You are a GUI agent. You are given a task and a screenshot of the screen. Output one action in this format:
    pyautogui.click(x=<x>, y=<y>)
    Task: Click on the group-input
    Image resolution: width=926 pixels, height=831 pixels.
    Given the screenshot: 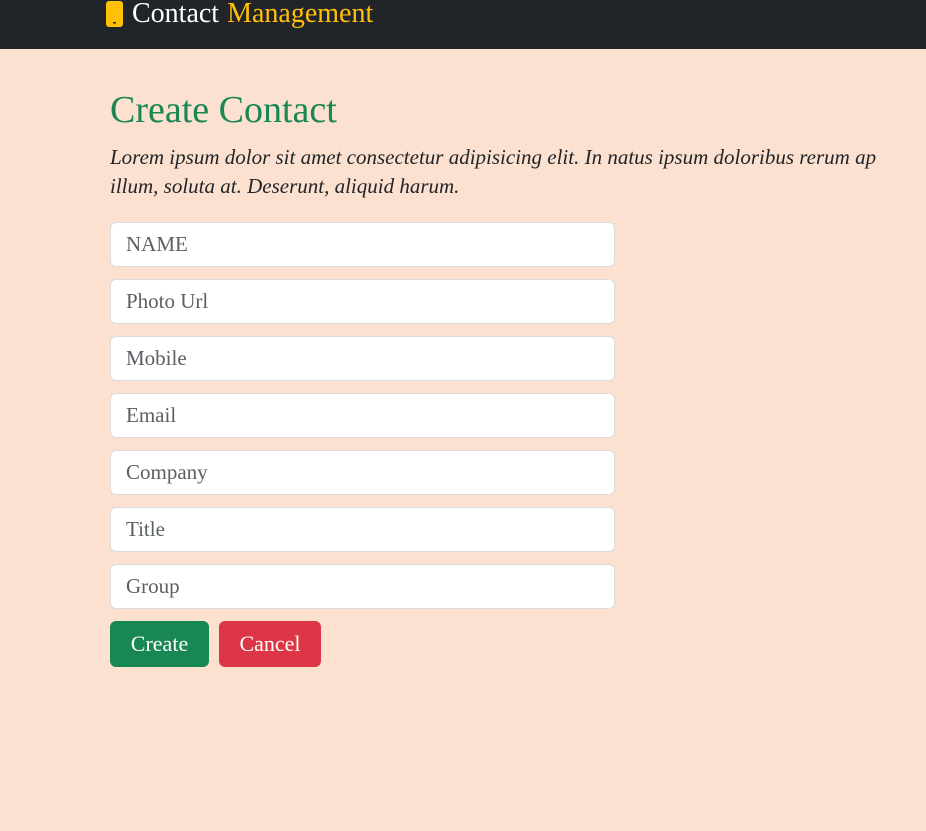 What is the action you would take?
    pyautogui.click(x=362, y=586)
    